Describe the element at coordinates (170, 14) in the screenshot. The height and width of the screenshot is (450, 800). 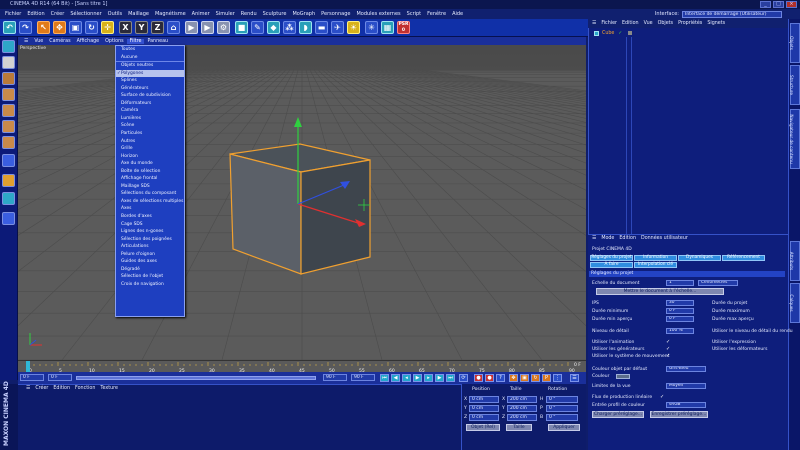
I see `menu-6: Magnétisme` at that location.